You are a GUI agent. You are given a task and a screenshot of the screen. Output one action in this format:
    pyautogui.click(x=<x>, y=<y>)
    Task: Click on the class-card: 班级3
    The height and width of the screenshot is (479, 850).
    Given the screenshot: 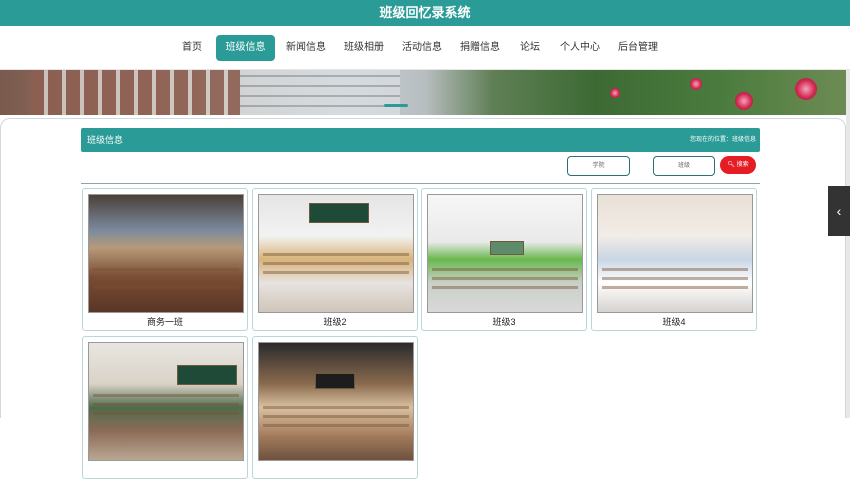 What is the action you would take?
    pyautogui.click(x=504, y=259)
    